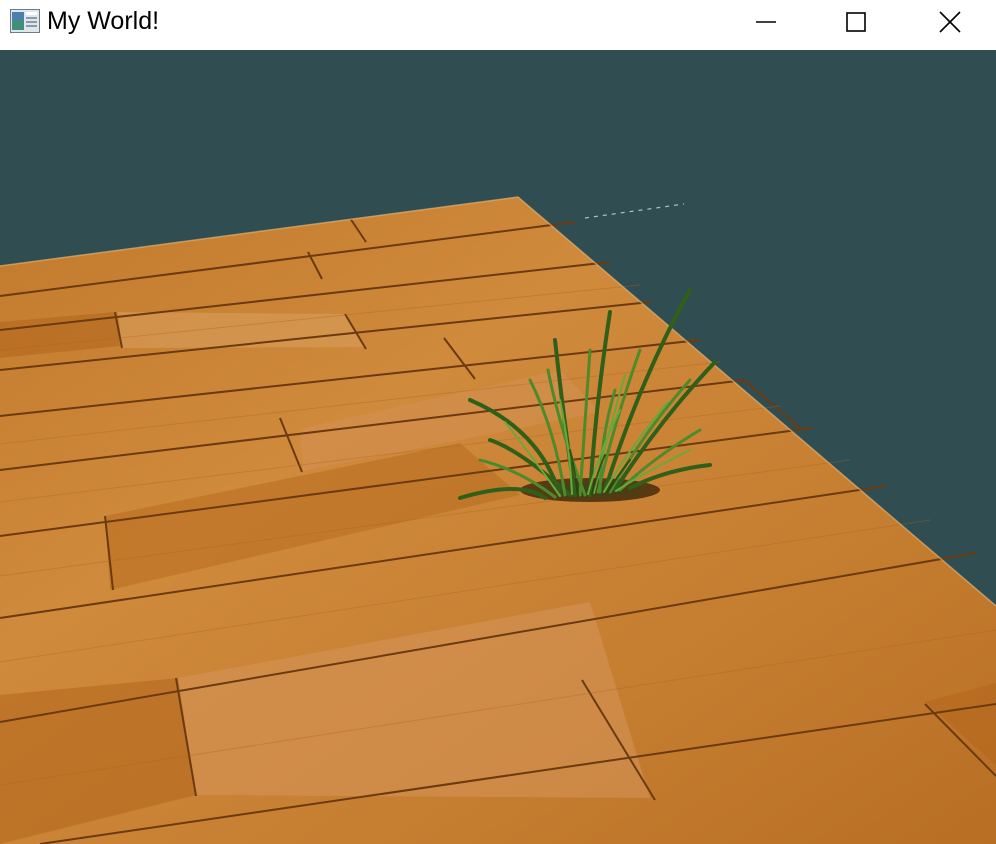 This screenshot has height=844, width=996. Describe the element at coordinates (634, 211) in the screenshot. I see `distant-light-trail` at that location.